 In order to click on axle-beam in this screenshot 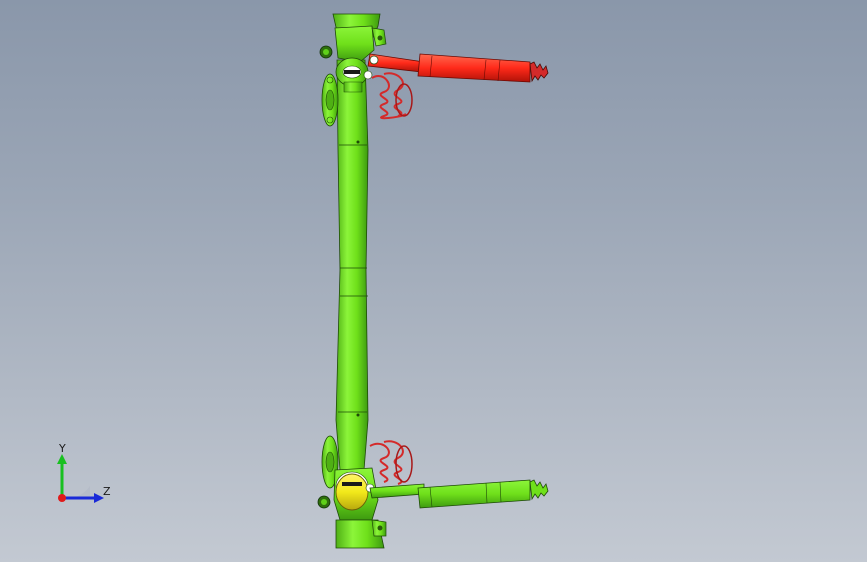, I will do `click(352, 265)`.